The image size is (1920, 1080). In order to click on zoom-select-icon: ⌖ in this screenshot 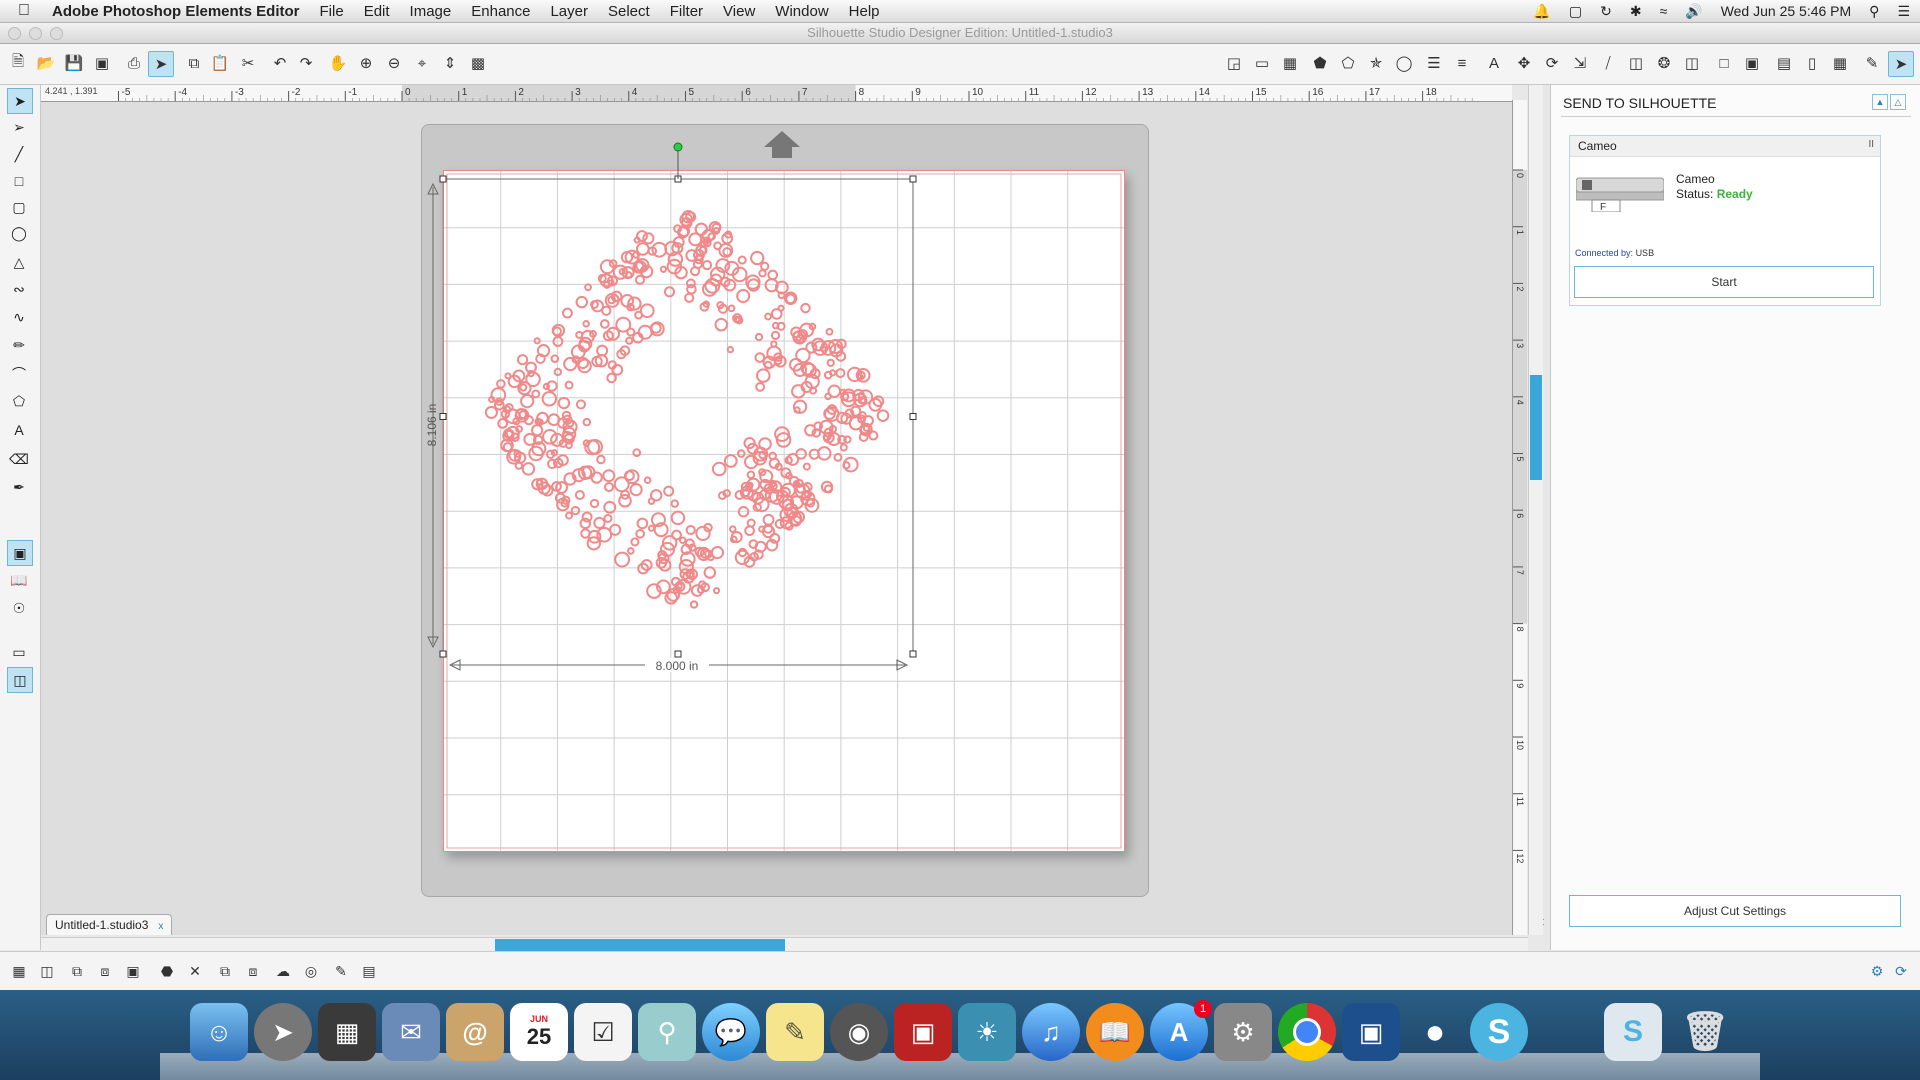, I will do `click(422, 63)`.